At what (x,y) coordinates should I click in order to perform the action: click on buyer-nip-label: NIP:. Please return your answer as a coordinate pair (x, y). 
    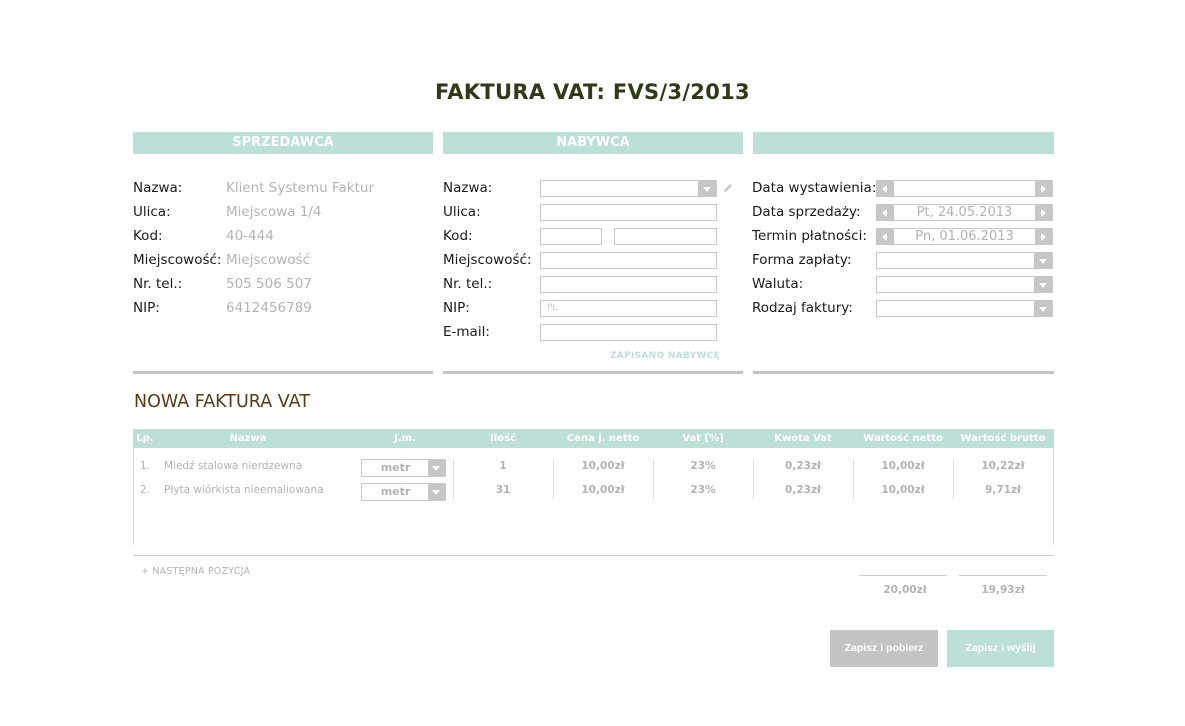
    Looking at the image, I should click on (456, 308).